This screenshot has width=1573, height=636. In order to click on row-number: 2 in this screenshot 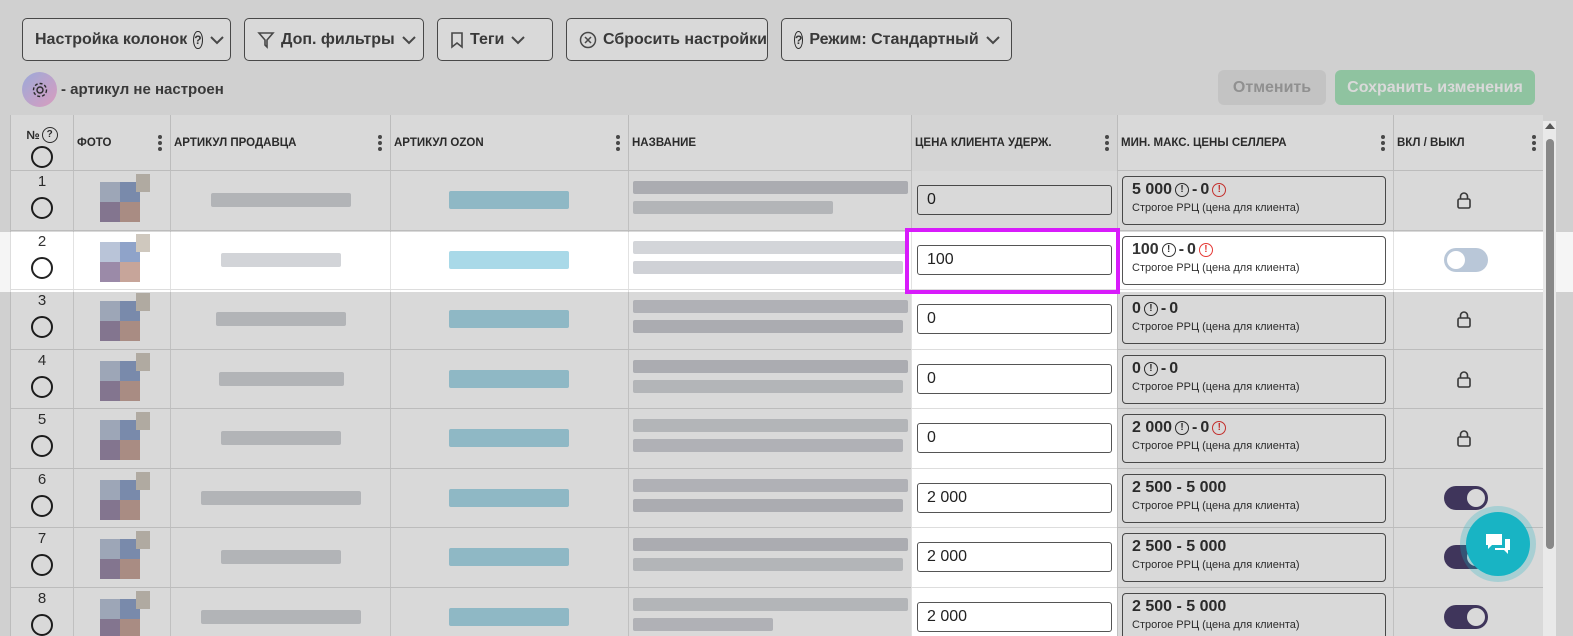, I will do `click(42, 241)`.